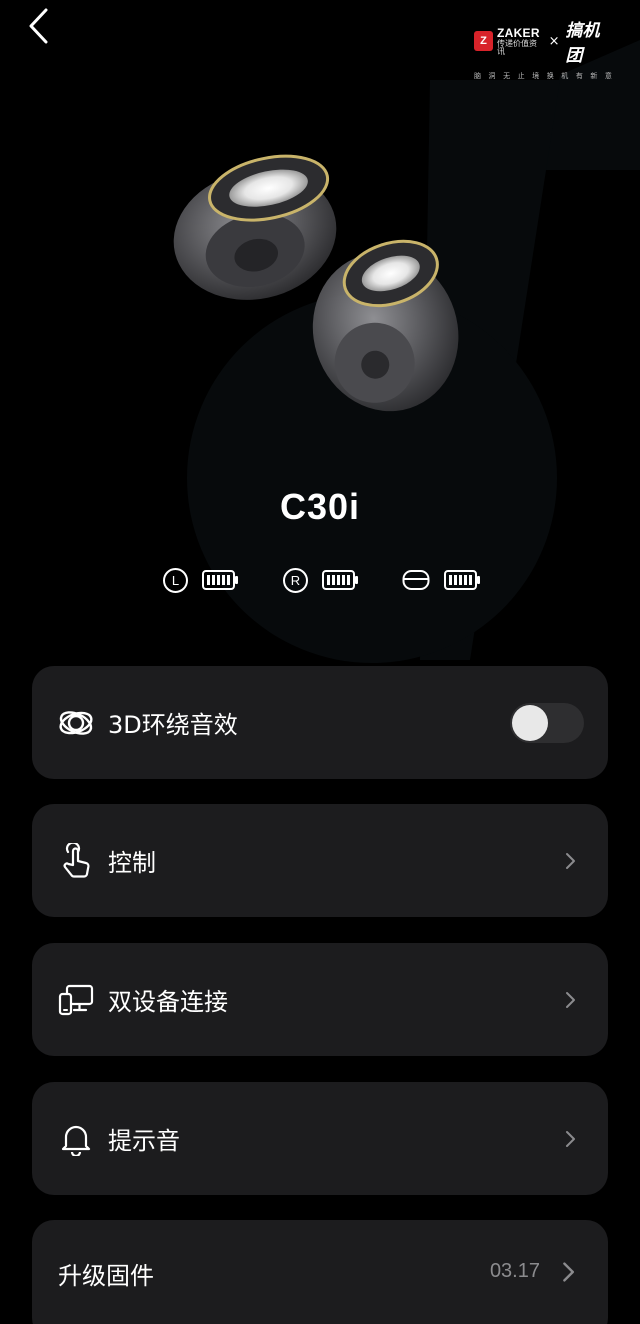 The width and height of the screenshot is (640, 1324). I want to click on surround-sound-label: 3D环绕音效, so click(173, 725).